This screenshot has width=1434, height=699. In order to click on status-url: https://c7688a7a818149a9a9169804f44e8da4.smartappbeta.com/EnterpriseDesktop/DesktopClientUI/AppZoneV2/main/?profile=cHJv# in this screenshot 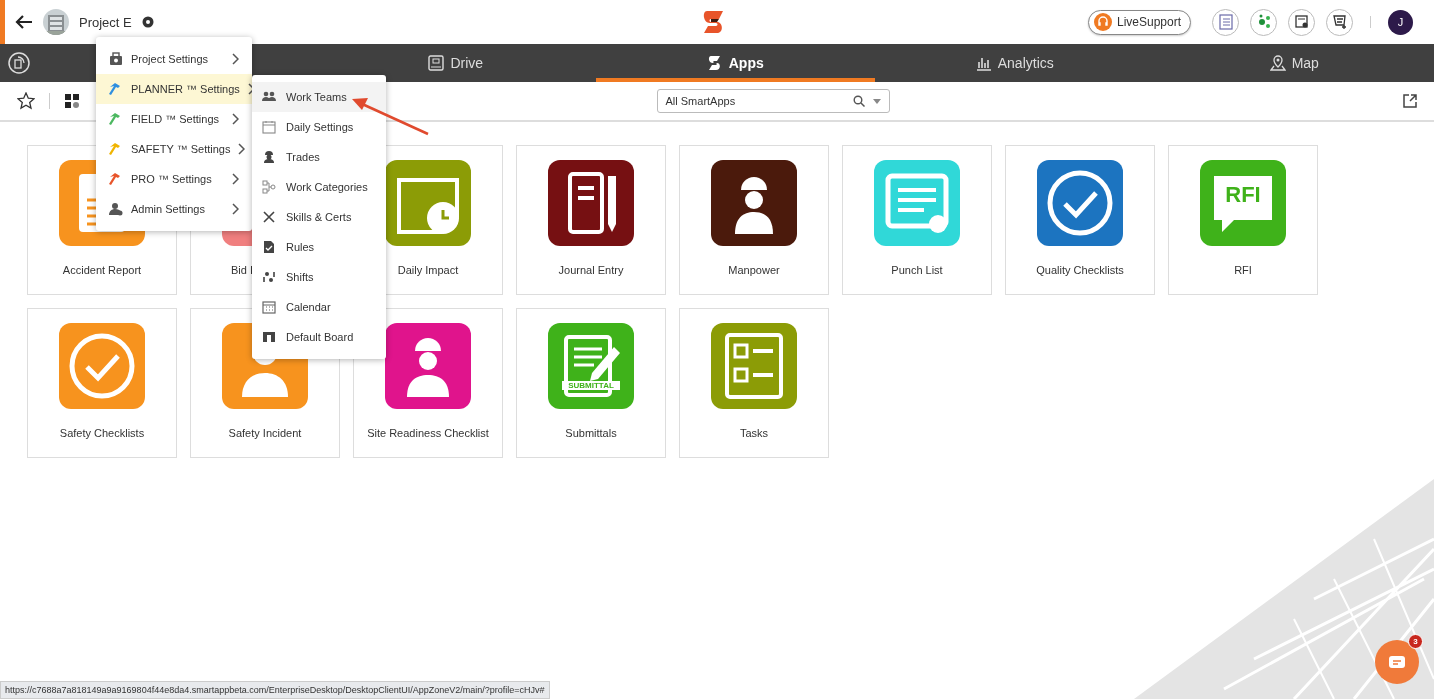, I will do `click(275, 690)`.